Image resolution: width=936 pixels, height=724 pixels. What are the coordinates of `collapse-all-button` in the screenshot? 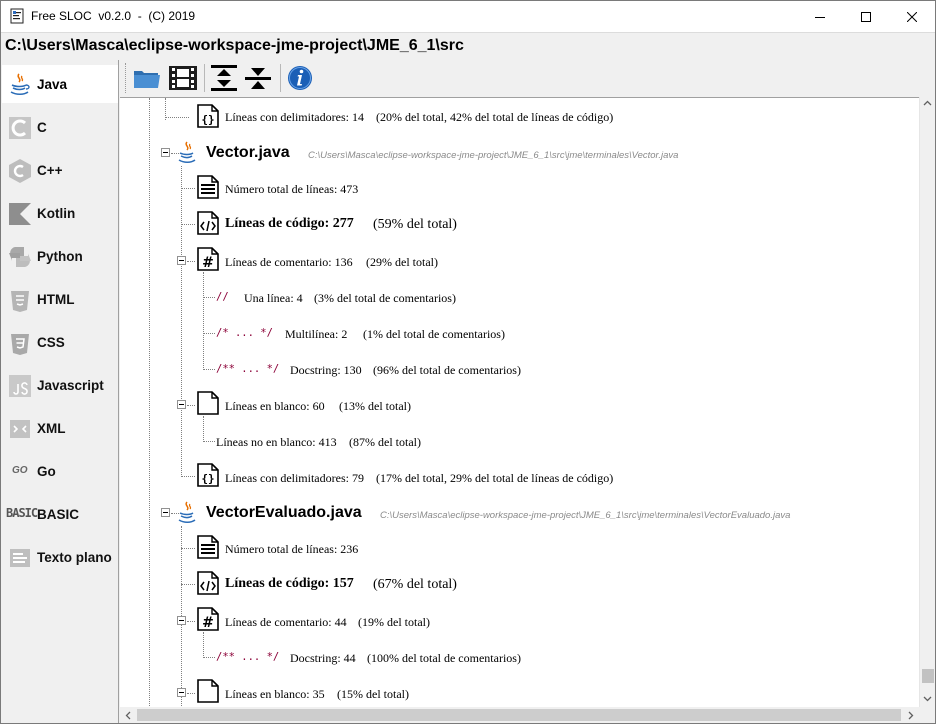 It's located at (258, 78).